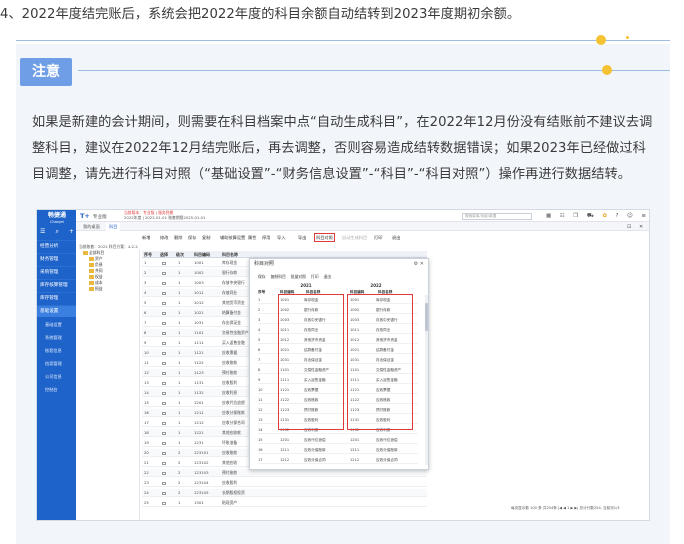 The height and width of the screenshot is (544, 684). Describe the element at coordinates (422, 264) in the screenshot. I see `close-icon: ✕` at that location.